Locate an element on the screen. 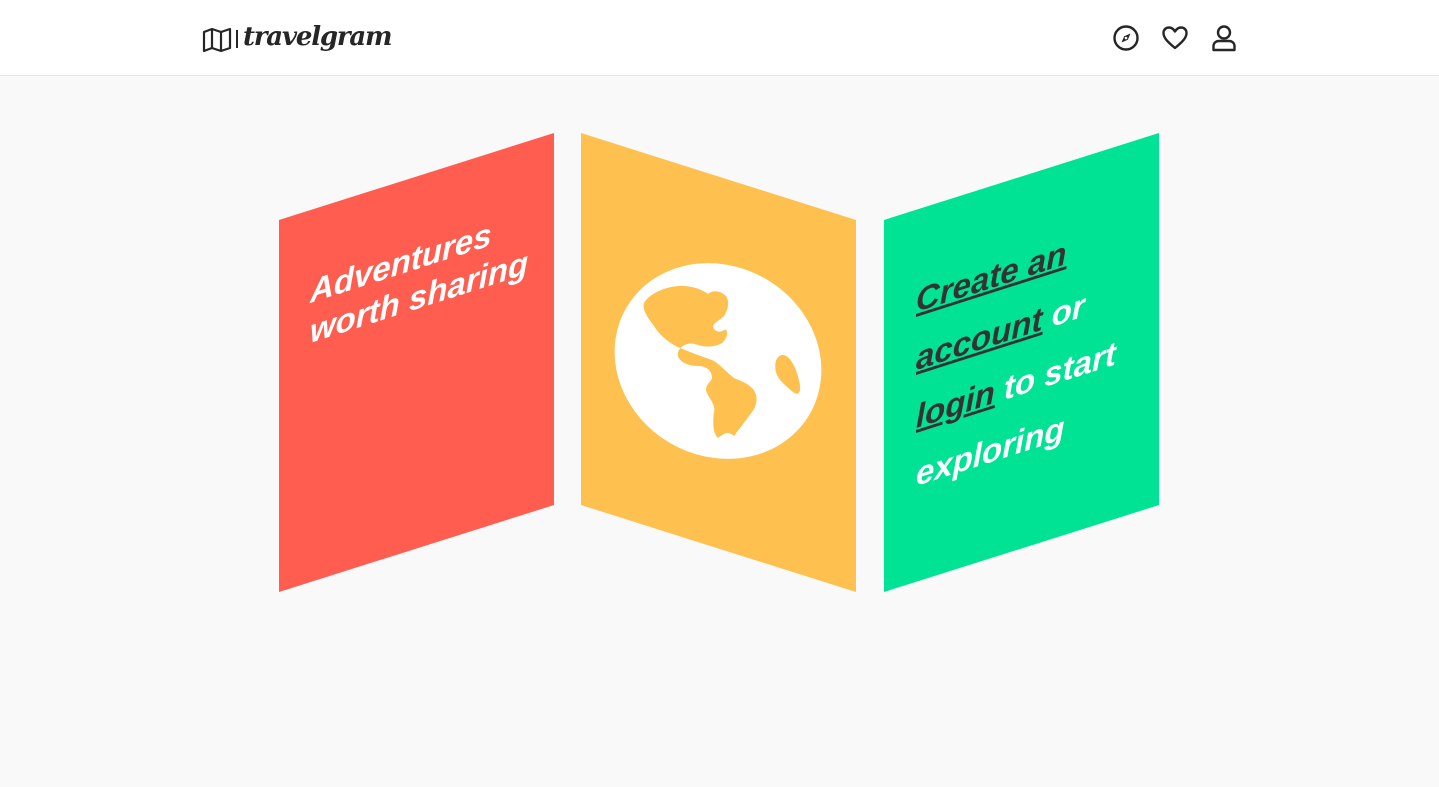 The image size is (1439, 787). tagline-line-2: worth sharing is located at coordinates (419, 296).